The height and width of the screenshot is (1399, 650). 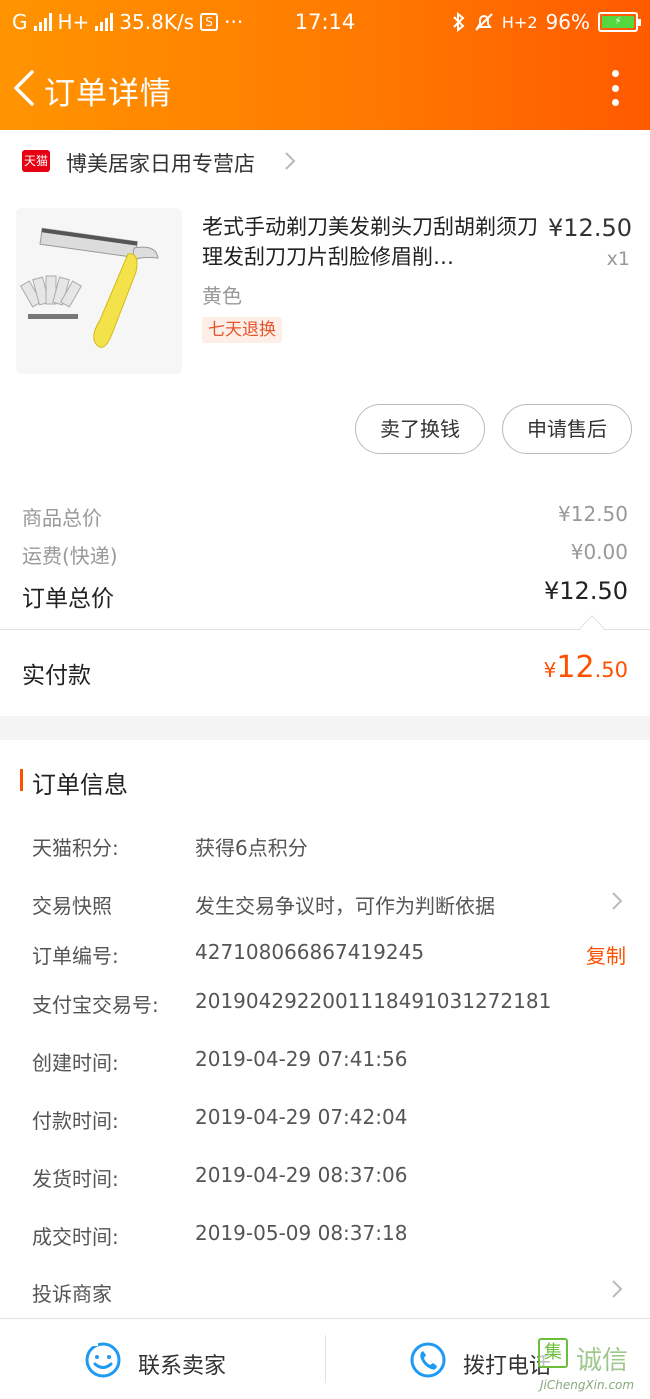 What do you see at coordinates (567, 429) in the screenshot?
I see `after-sale-button: 申请售后` at bounding box center [567, 429].